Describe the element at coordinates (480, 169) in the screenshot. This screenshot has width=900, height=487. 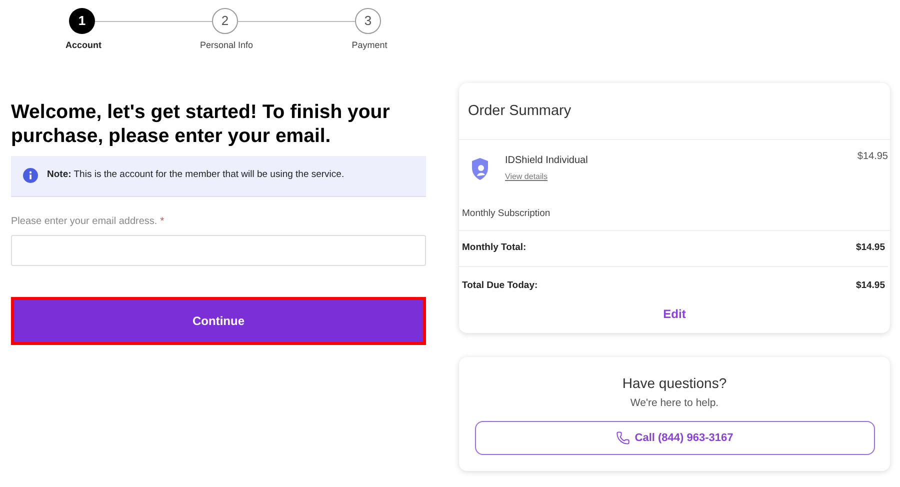
I see `shield-icon` at that location.